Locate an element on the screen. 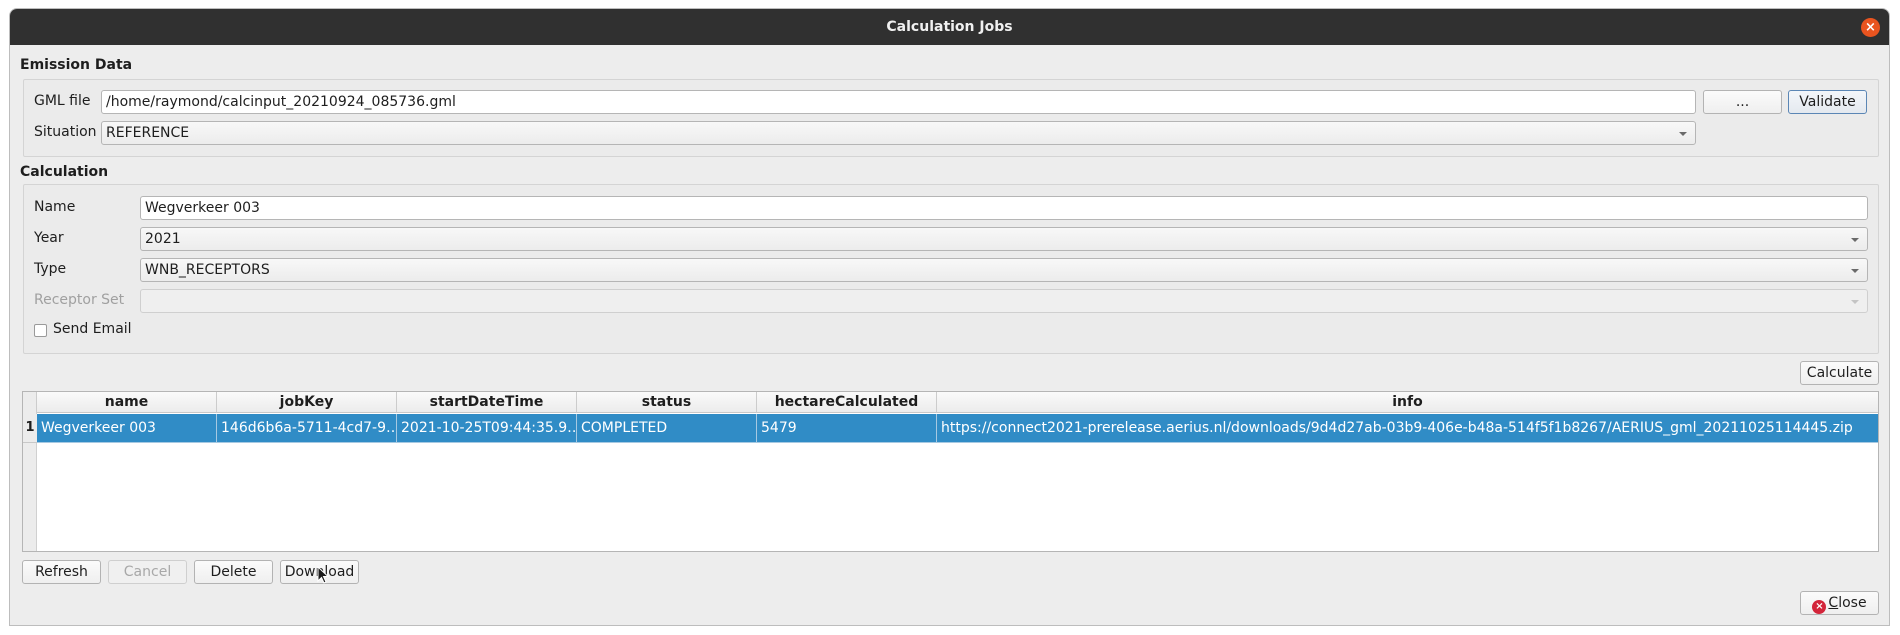 The width and height of the screenshot is (1900, 635). situation-value: REFERENCE is located at coordinates (148, 133).